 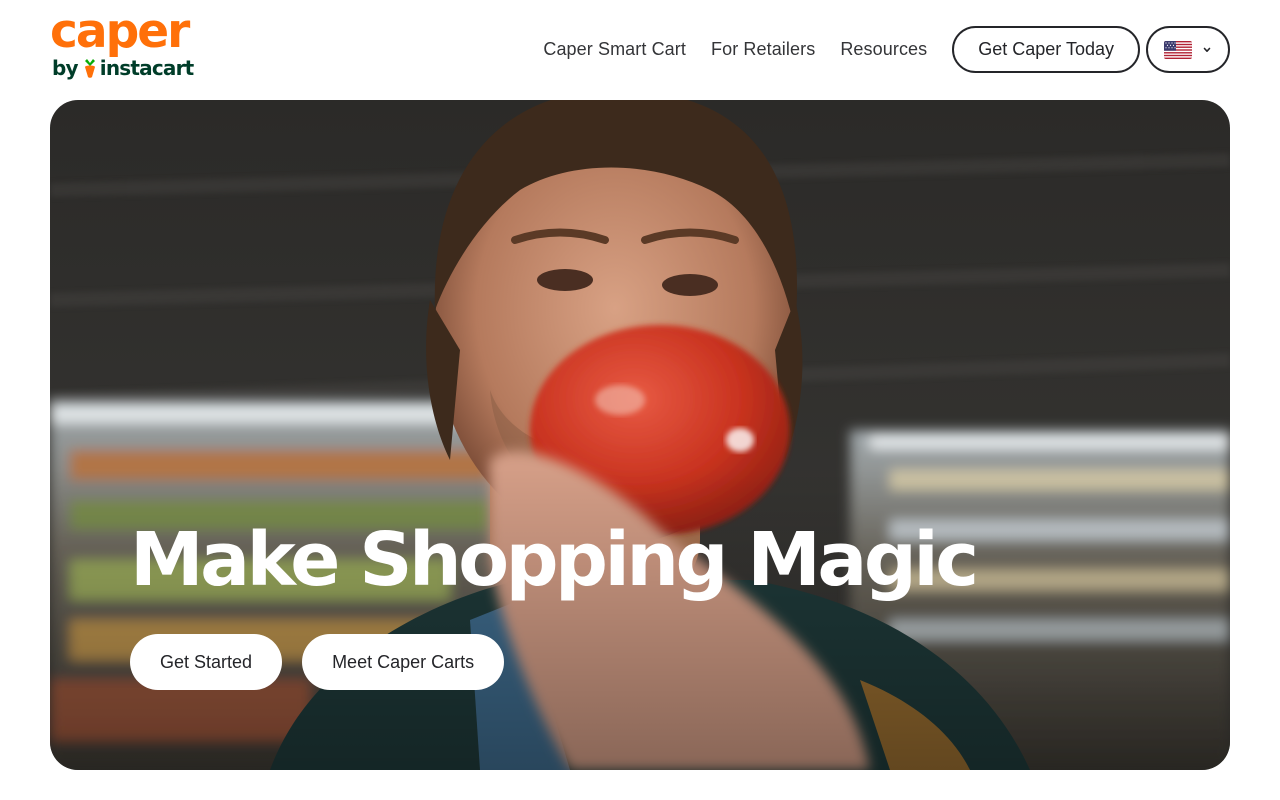 I want to click on carrot-icon, so click(x=89, y=68).